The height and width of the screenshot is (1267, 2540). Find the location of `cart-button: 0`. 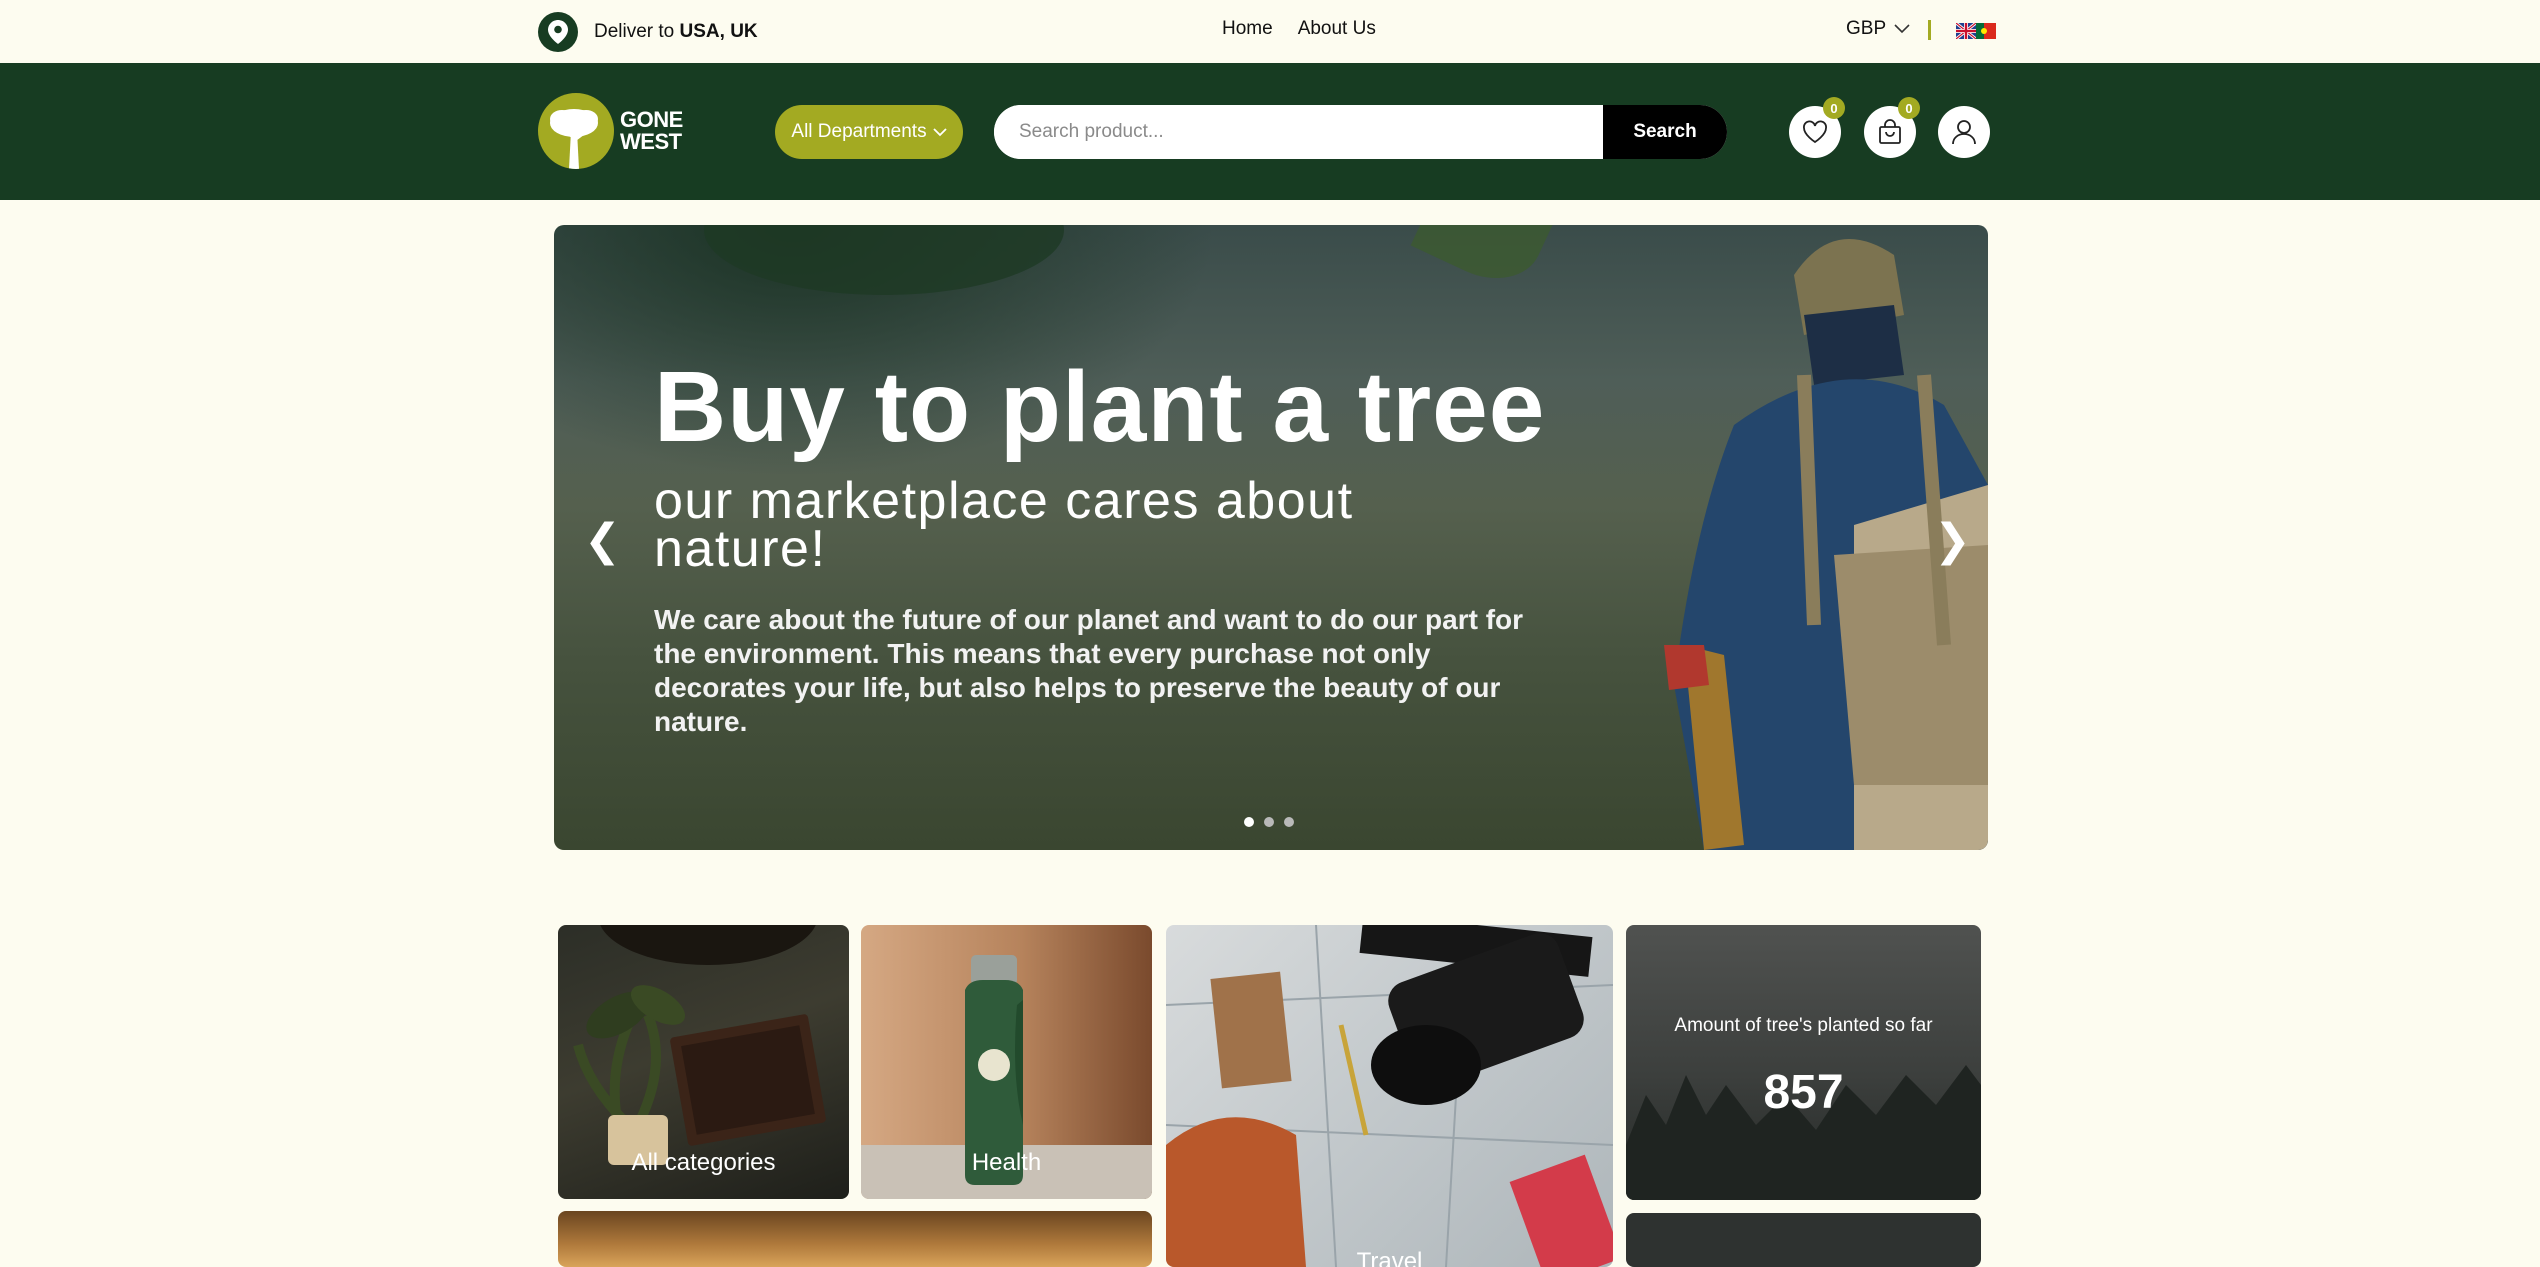

cart-button: 0 is located at coordinates (1892, 127).